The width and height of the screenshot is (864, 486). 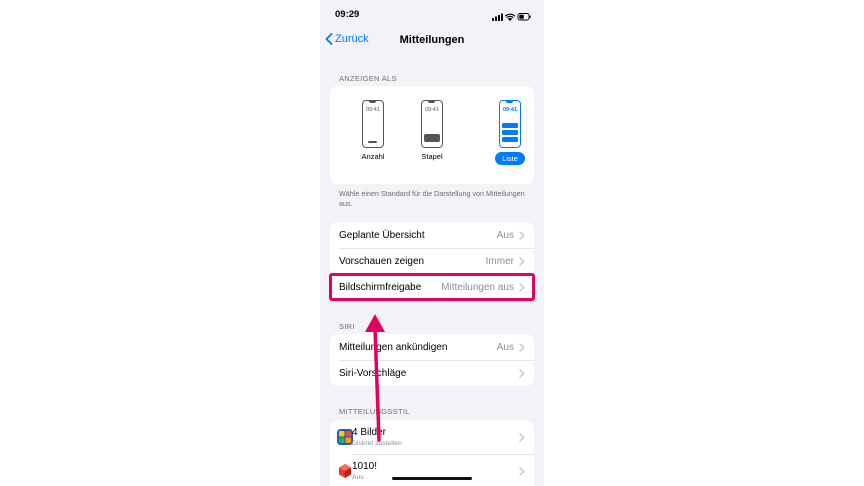 I want to click on row-label: Geplante Übersicht, so click(x=382, y=235).